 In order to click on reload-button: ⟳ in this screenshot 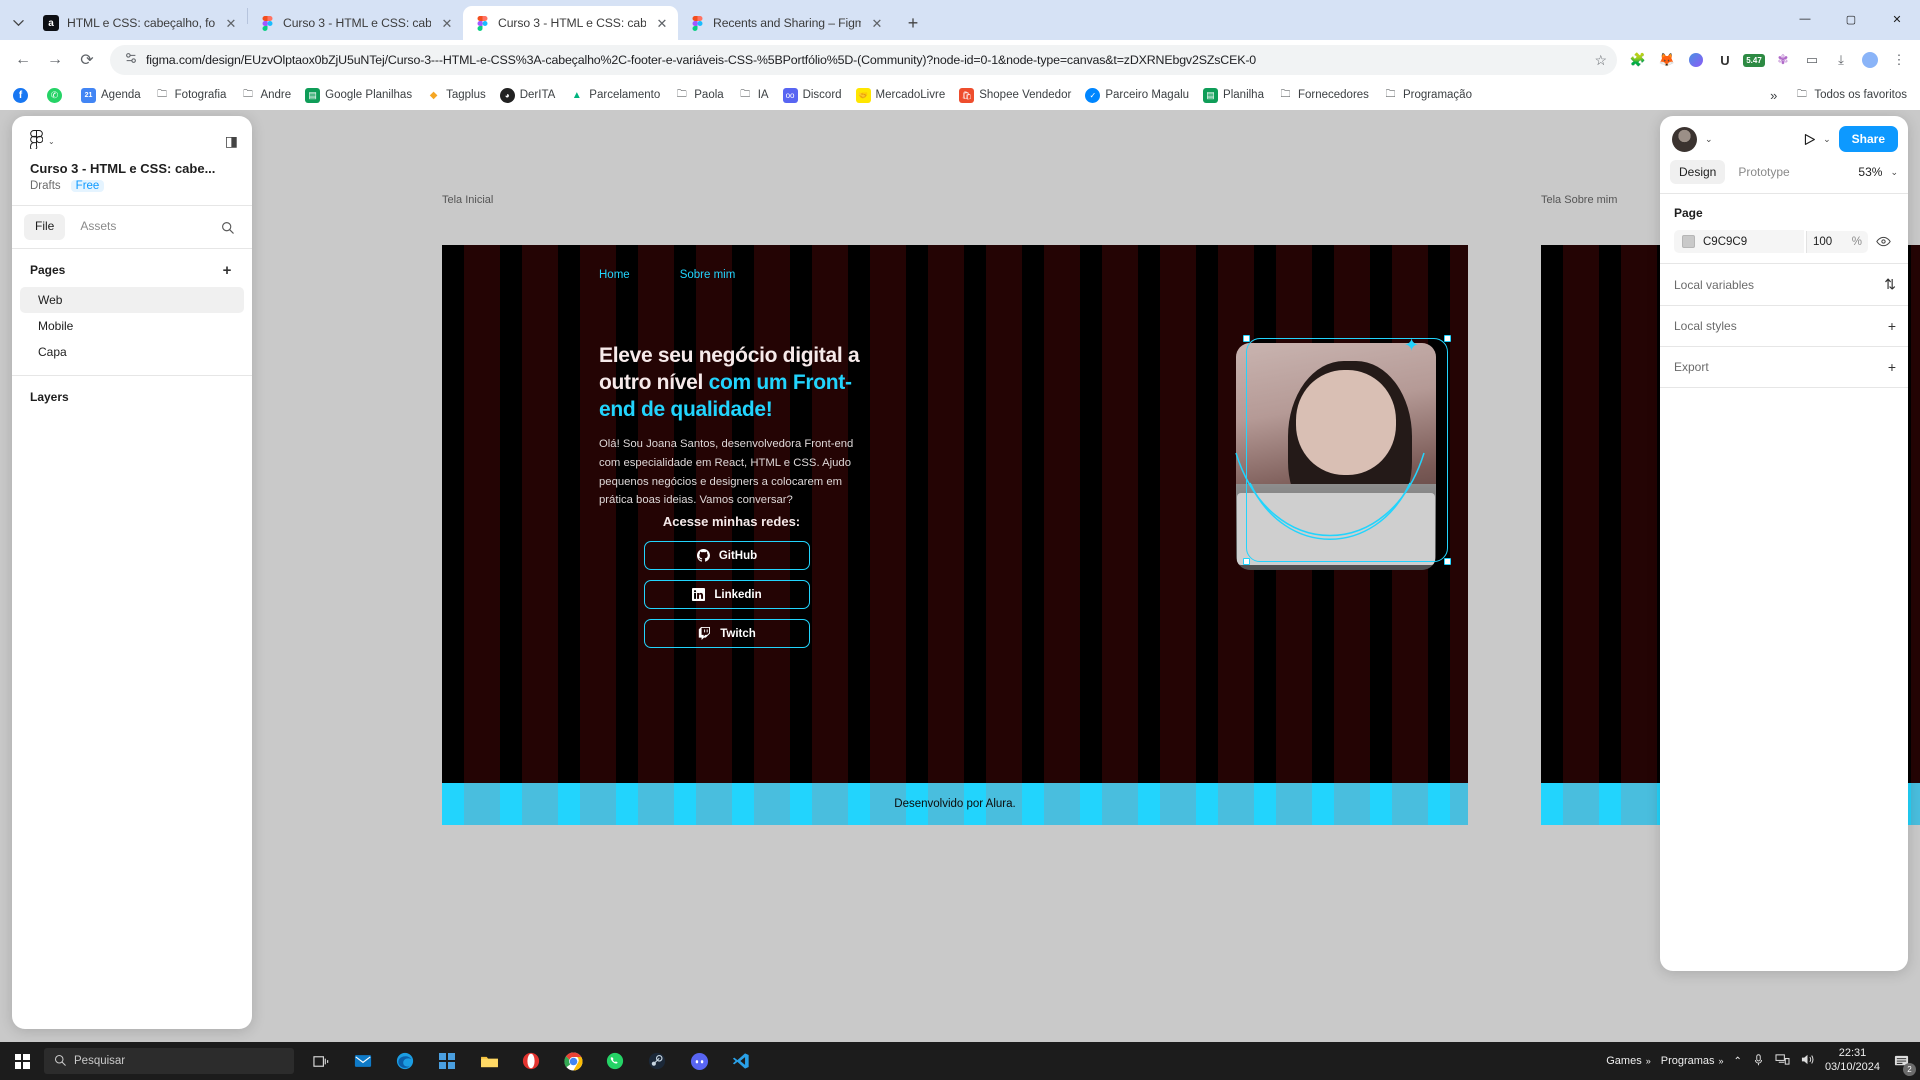, I will do `click(87, 60)`.